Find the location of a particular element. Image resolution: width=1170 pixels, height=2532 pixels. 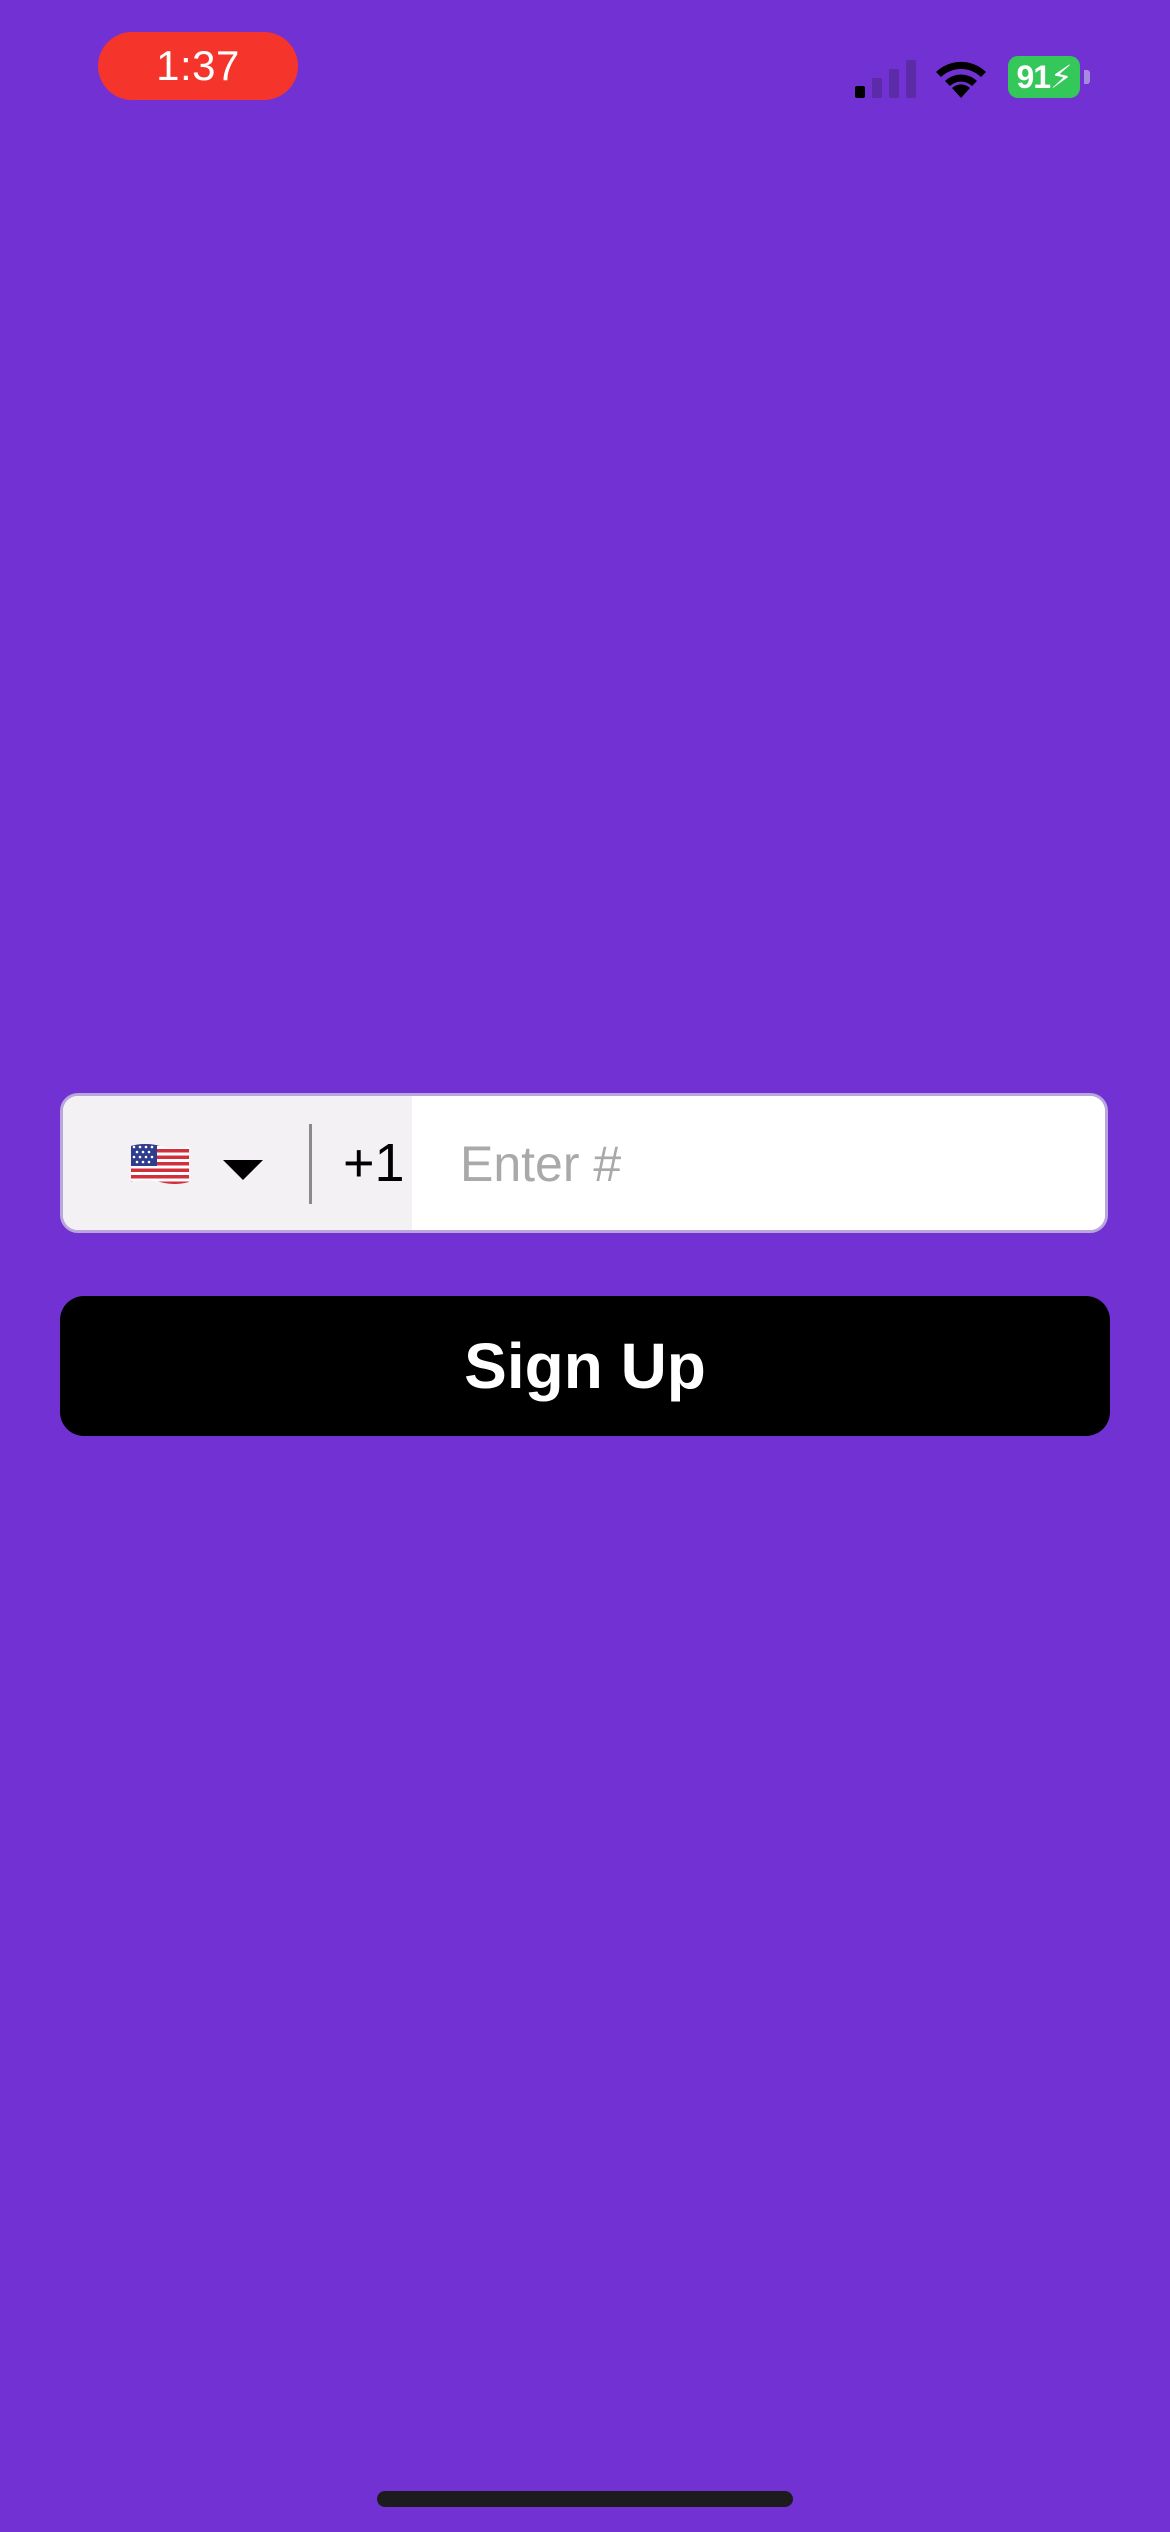

phone-number-input is located at coordinates (758, 1163).